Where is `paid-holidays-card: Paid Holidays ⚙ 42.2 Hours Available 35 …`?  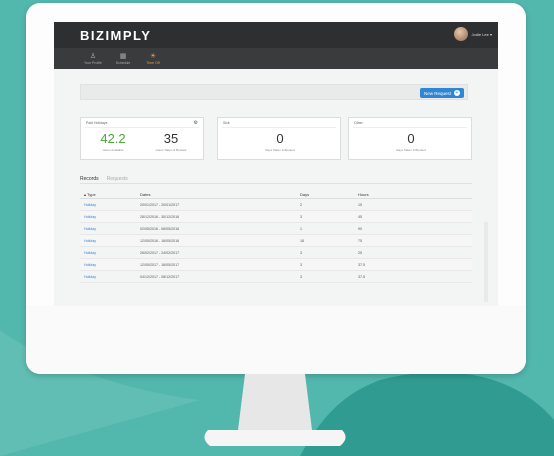 paid-holidays-card: Paid Holidays ⚙ 42.2 Hours Available 35 … is located at coordinates (142, 138).